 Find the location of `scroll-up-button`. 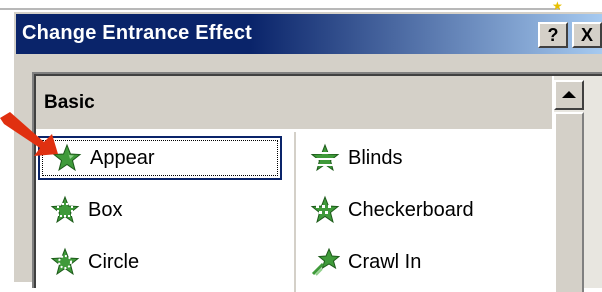

scroll-up-button is located at coordinates (569, 95).